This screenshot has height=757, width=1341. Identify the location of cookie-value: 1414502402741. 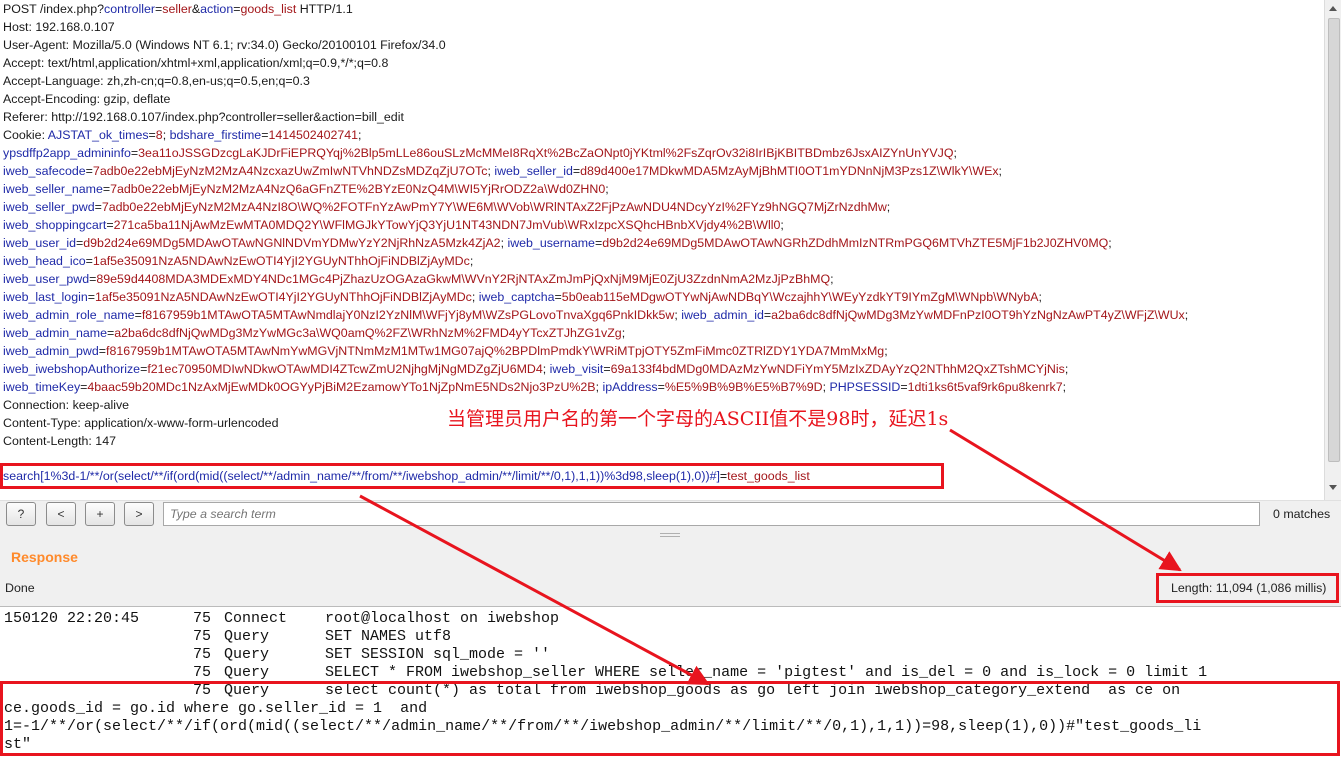
(313, 135).